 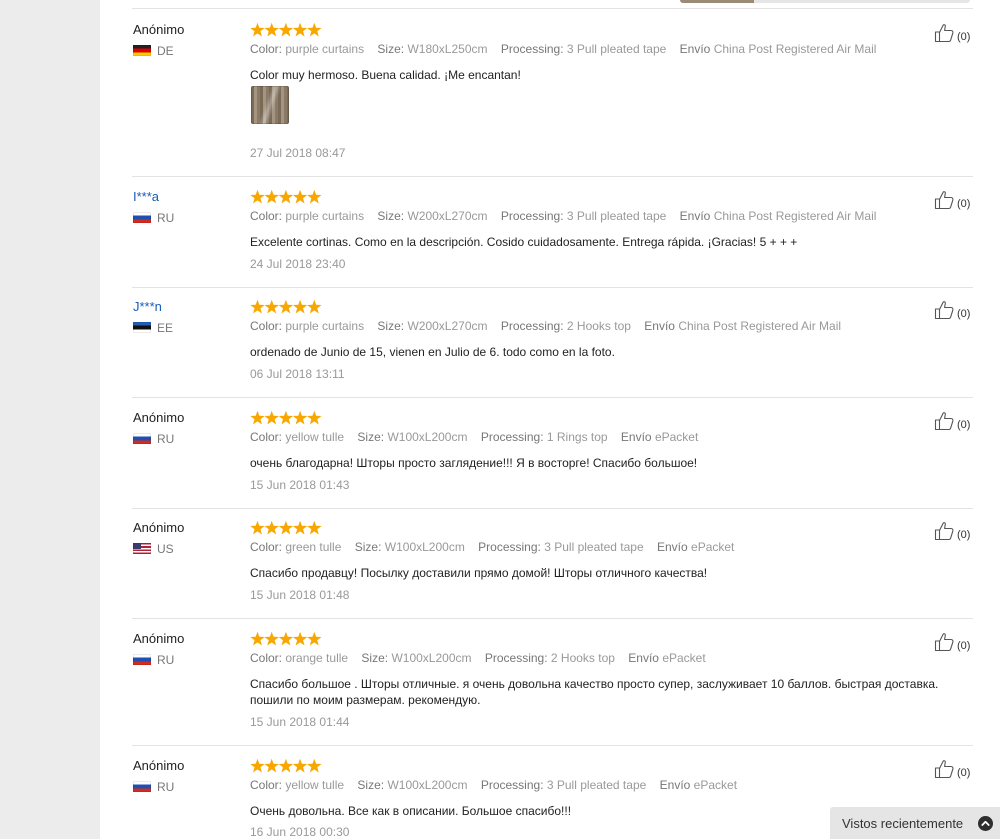 I want to click on chevron-up-icon, so click(x=985, y=823).